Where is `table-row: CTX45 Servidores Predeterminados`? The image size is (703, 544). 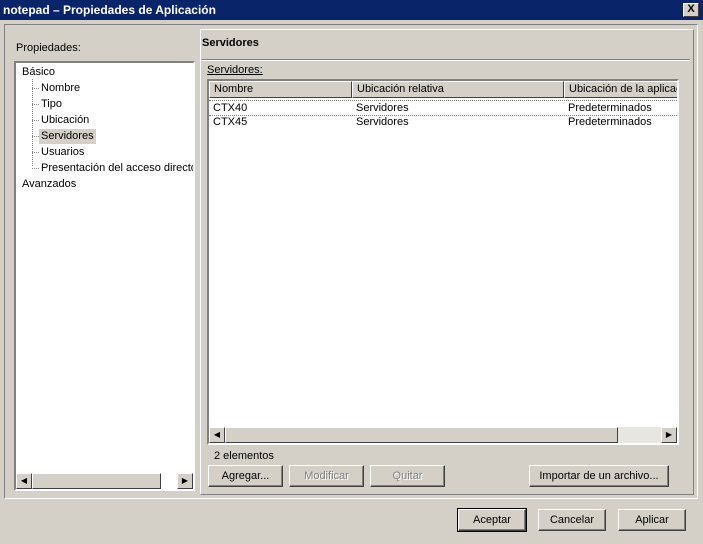
table-row: CTX45 Servidores Predeterminados is located at coordinates (443, 122).